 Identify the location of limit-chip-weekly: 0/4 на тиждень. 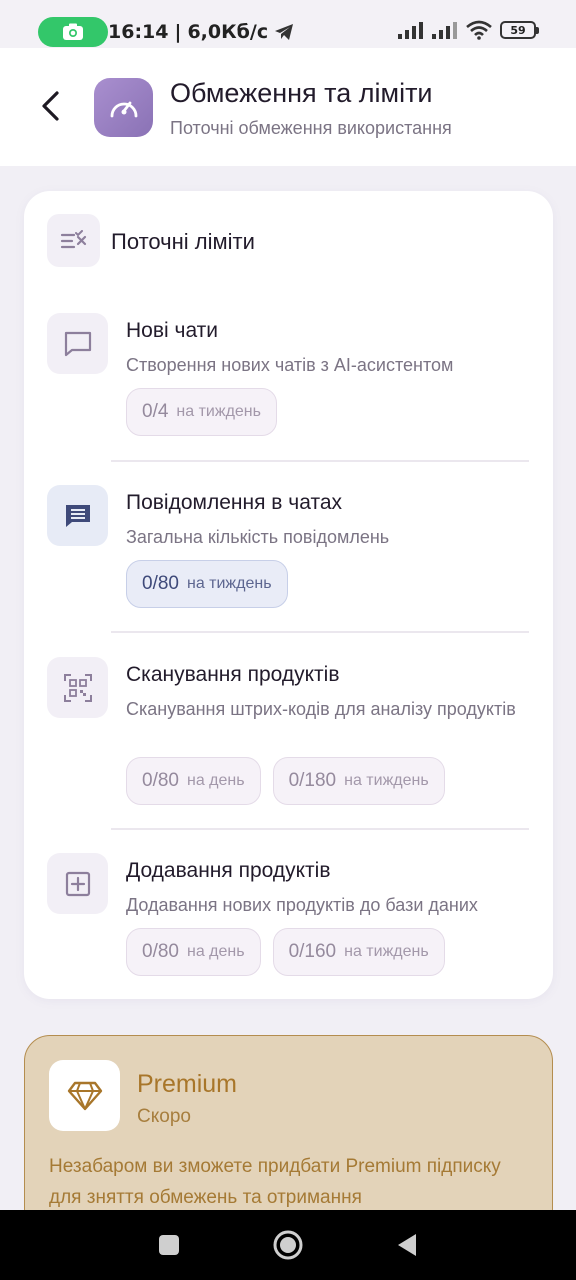
(201, 412).